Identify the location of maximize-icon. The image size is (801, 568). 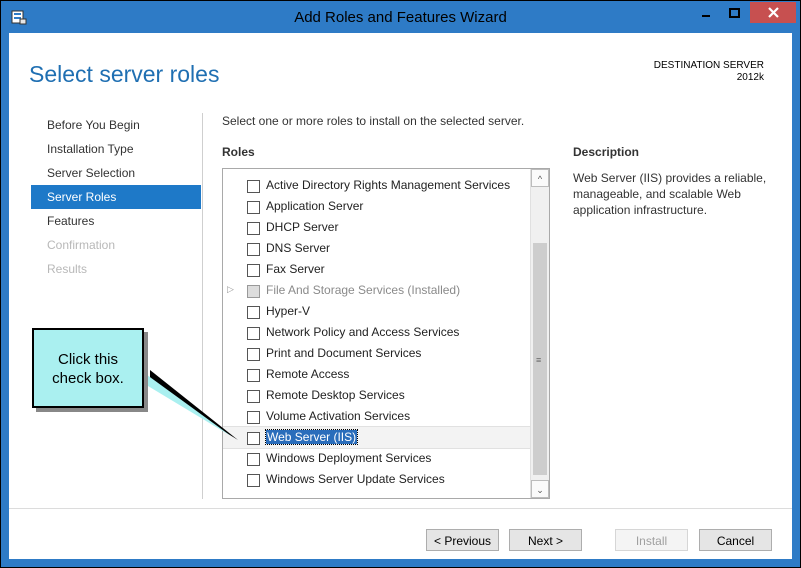
(734, 12).